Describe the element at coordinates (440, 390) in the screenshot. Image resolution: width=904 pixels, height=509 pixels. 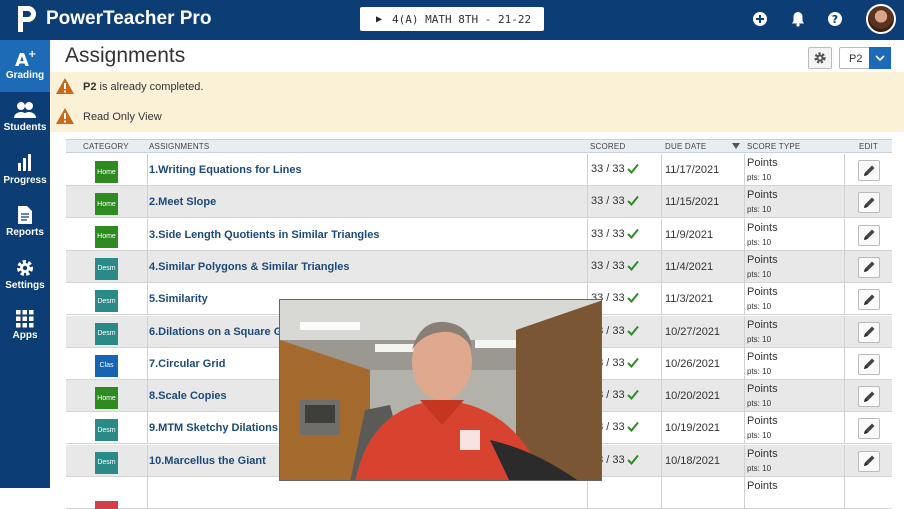
I see `webcam-video-overlay` at that location.